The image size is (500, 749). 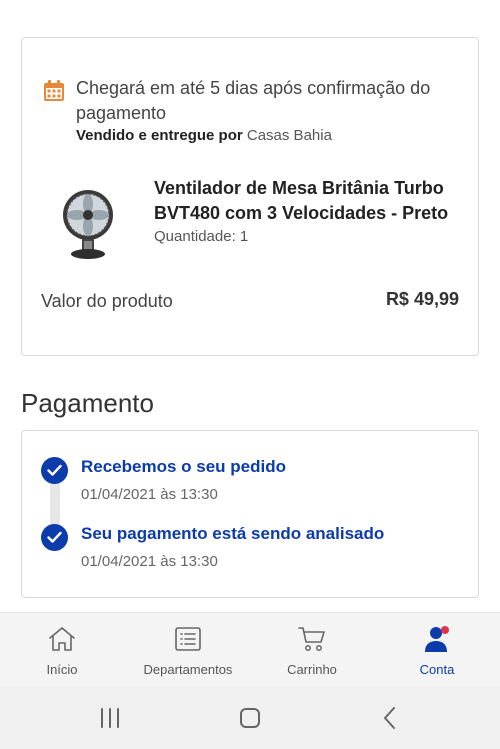 I want to click on bottom-navigation: Início Departamentos Carrinho Conta, so click(x=250, y=649).